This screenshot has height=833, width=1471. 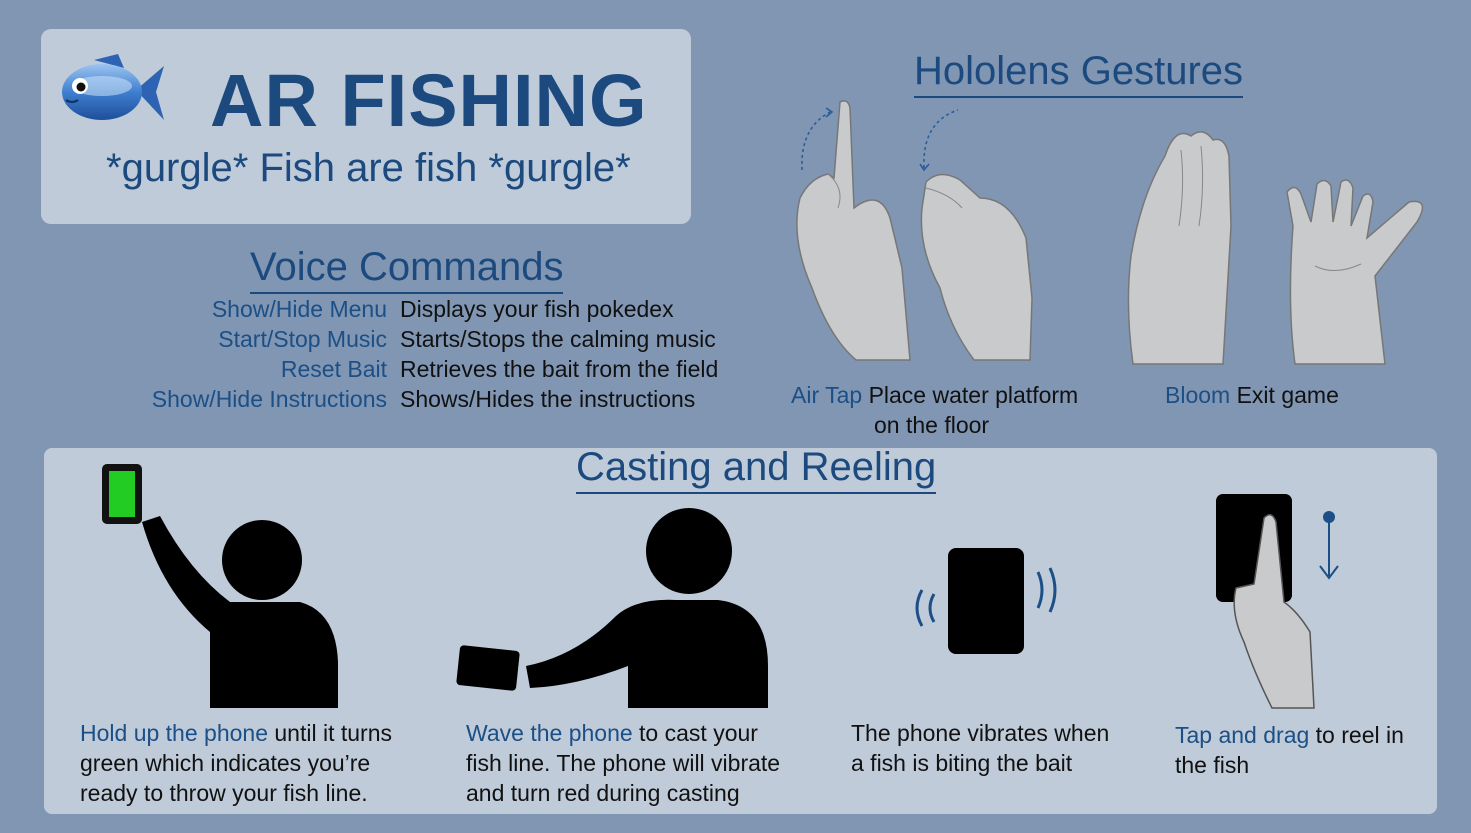 What do you see at coordinates (174, 733) in the screenshot?
I see `step-hold-highlight: Hold up the phone` at bounding box center [174, 733].